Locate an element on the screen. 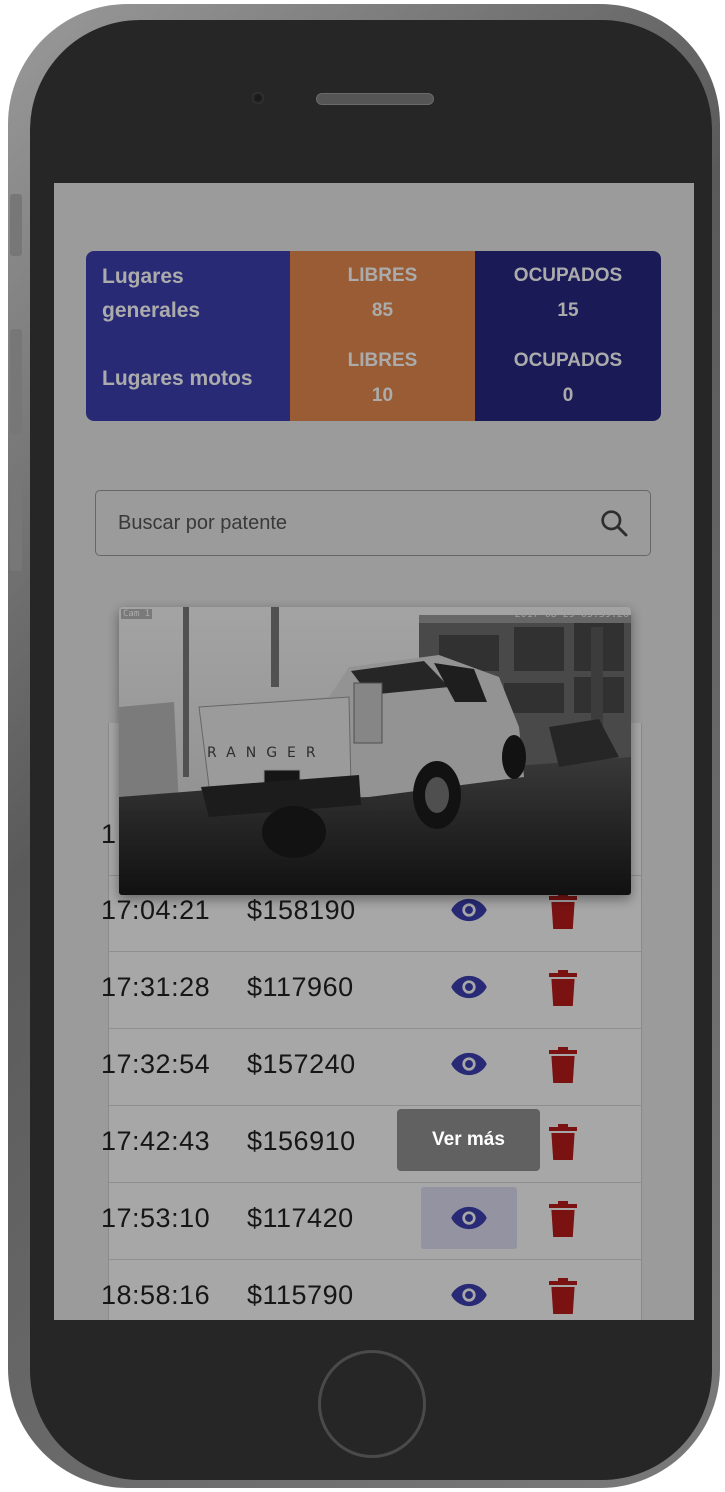 Image resolution: width=725 pixels, height=1492 pixels. front-camera is located at coordinates (258, 98).